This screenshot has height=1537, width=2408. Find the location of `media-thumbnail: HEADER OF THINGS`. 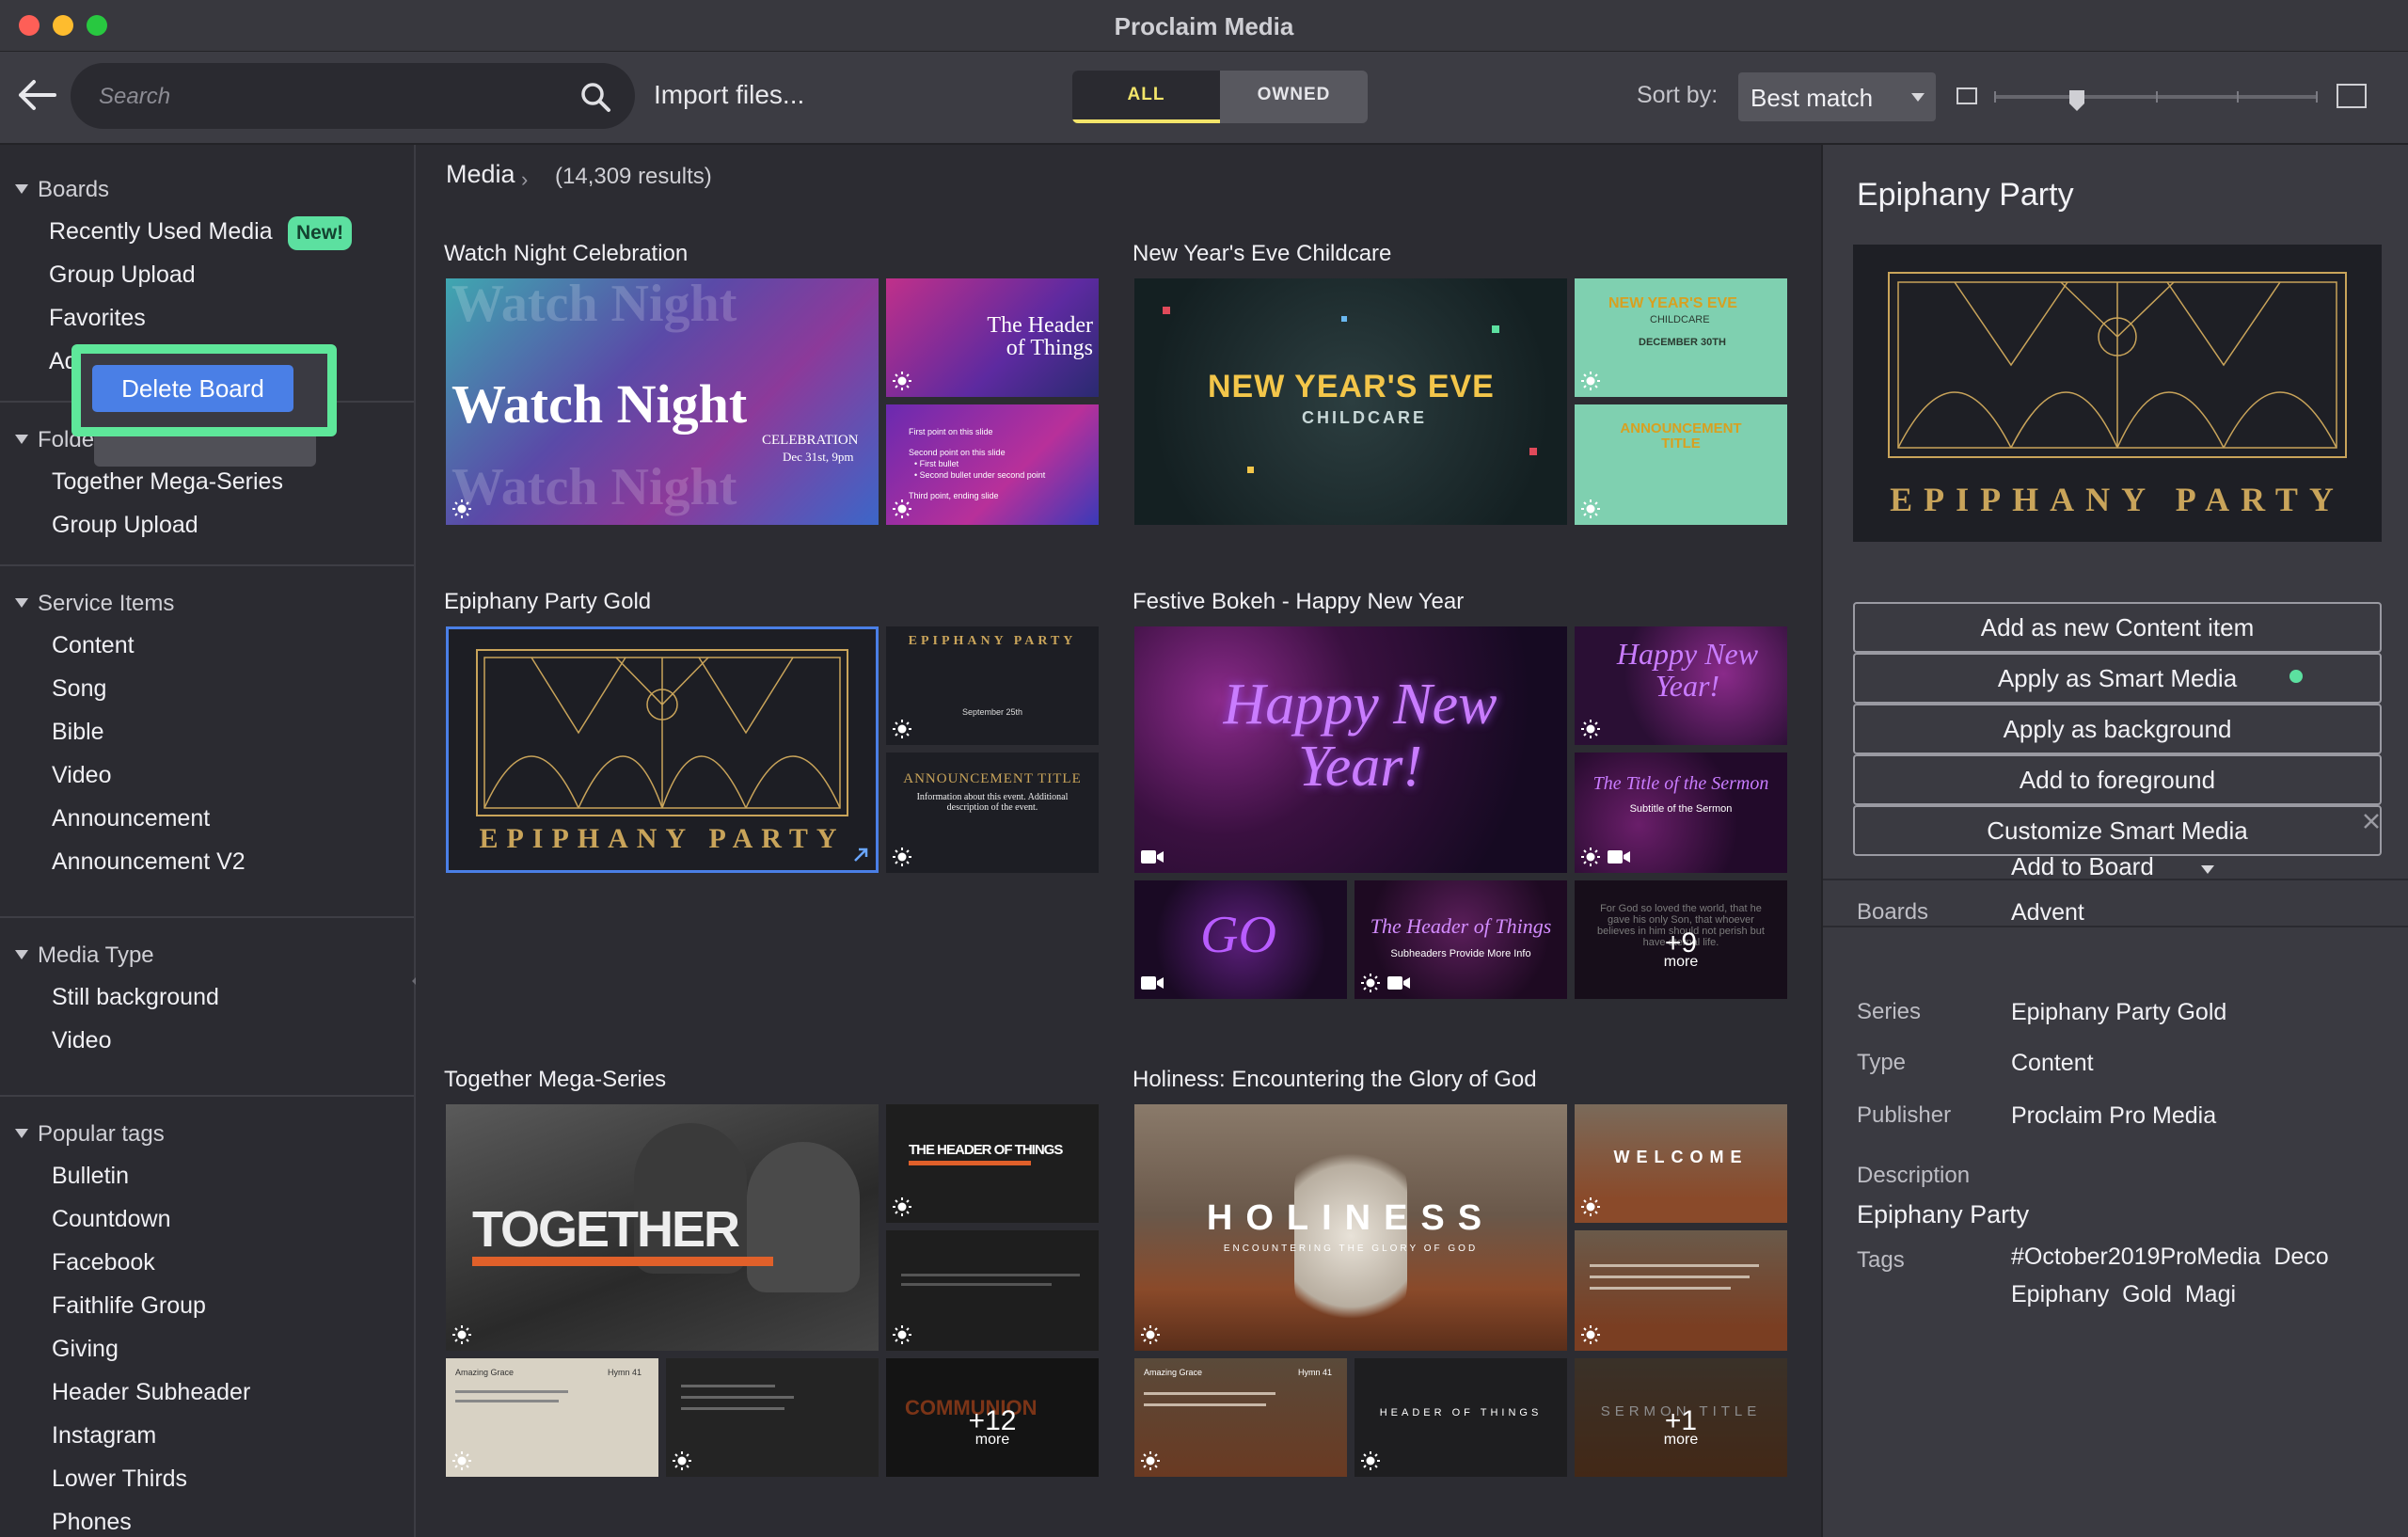

media-thumbnail: HEADER OF THINGS is located at coordinates (1461, 1417).